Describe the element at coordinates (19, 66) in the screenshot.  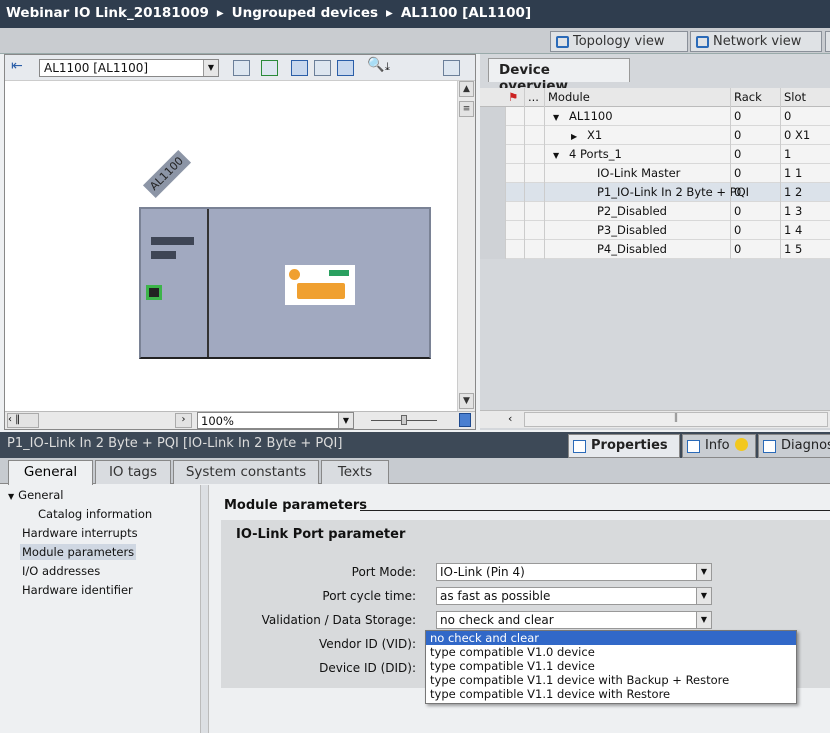
I see `device-navigate-icon: ⇤` at that location.